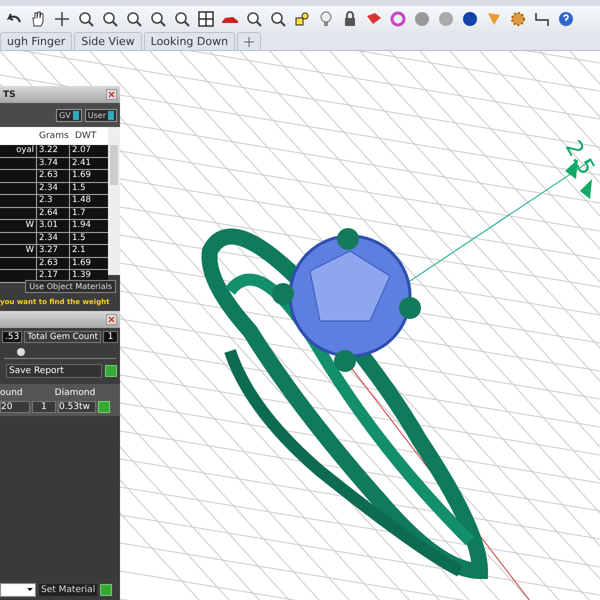  Describe the element at coordinates (579, 158) in the screenshot. I see `dimension-label: 2.5` at that location.